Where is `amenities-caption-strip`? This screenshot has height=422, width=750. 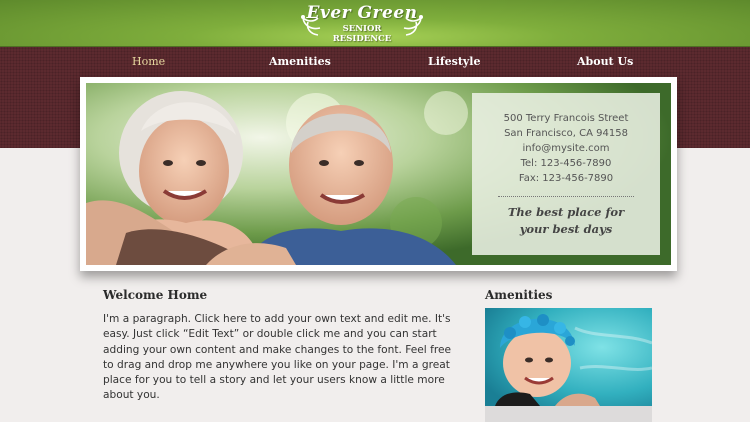 amenities-caption-strip is located at coordinates (568, 414).